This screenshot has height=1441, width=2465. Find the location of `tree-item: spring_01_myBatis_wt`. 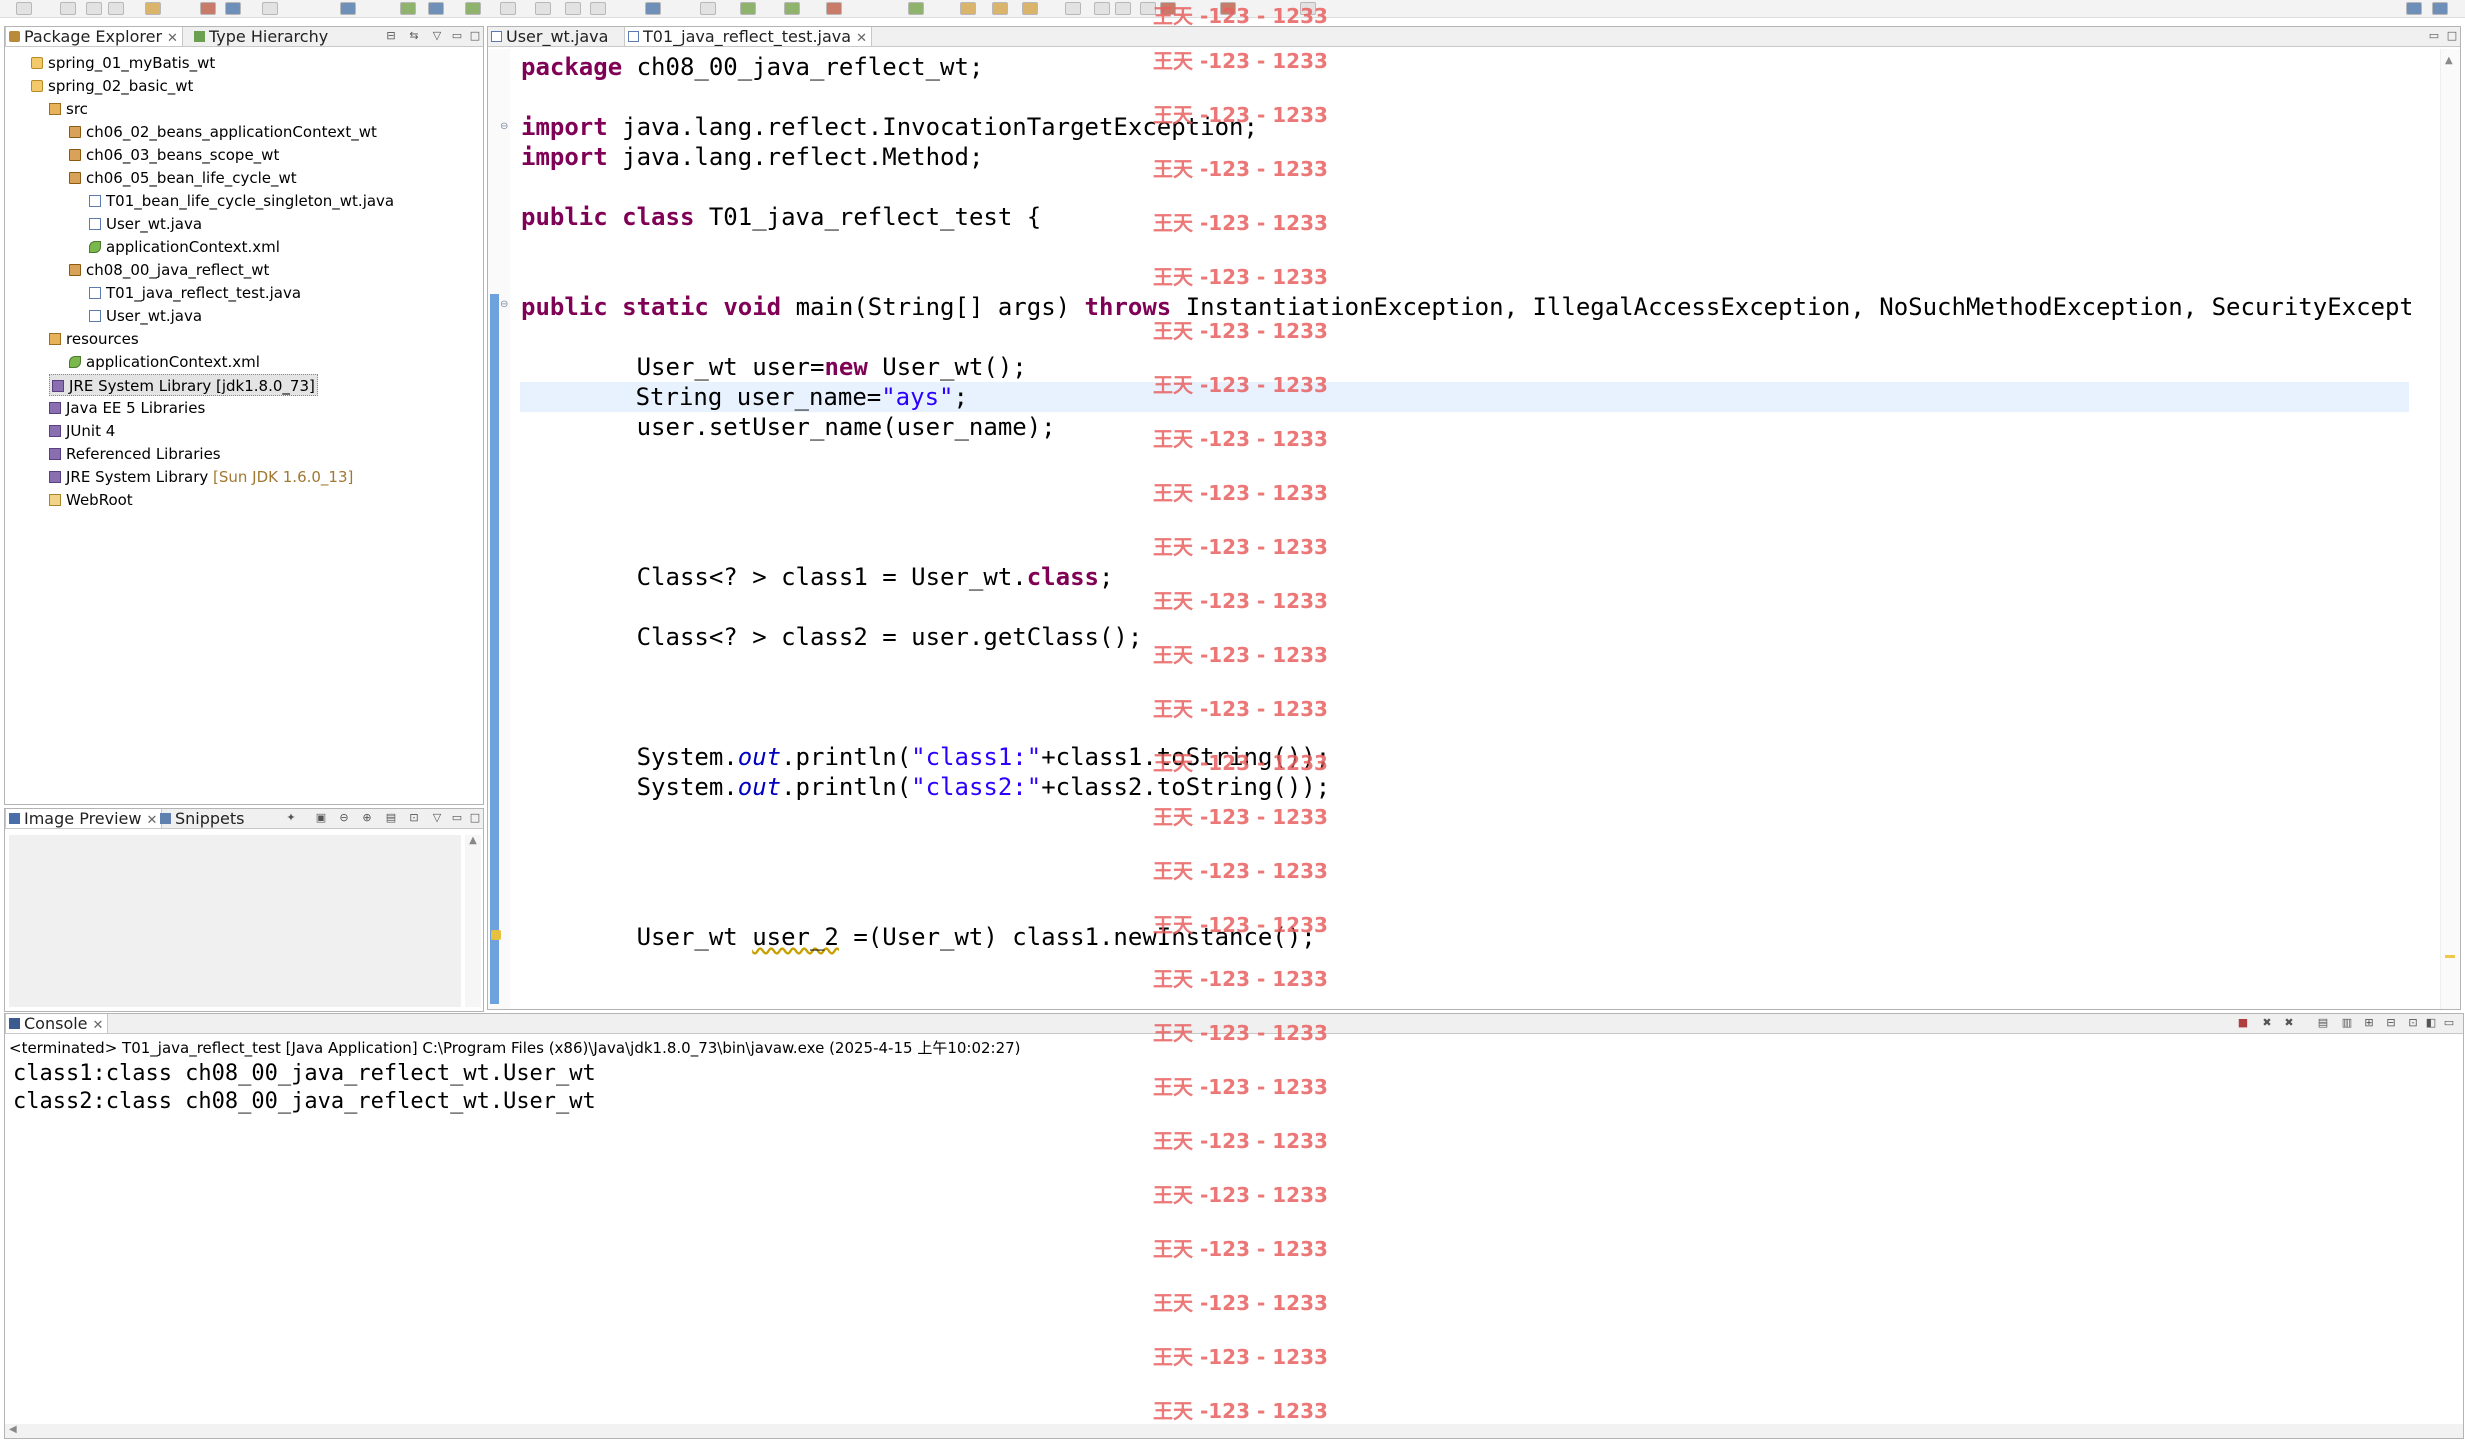

tree-item: spring_01_myBatis_wt is located at coordinates (123, 63).